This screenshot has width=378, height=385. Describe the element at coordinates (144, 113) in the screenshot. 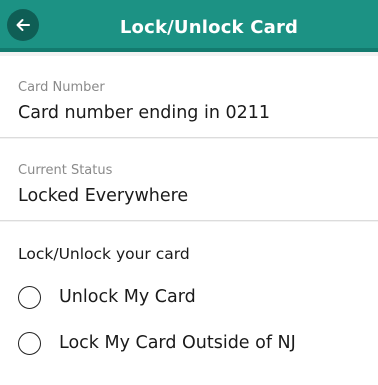

I see `card-number-value: Card number ending in 0211` at that location.